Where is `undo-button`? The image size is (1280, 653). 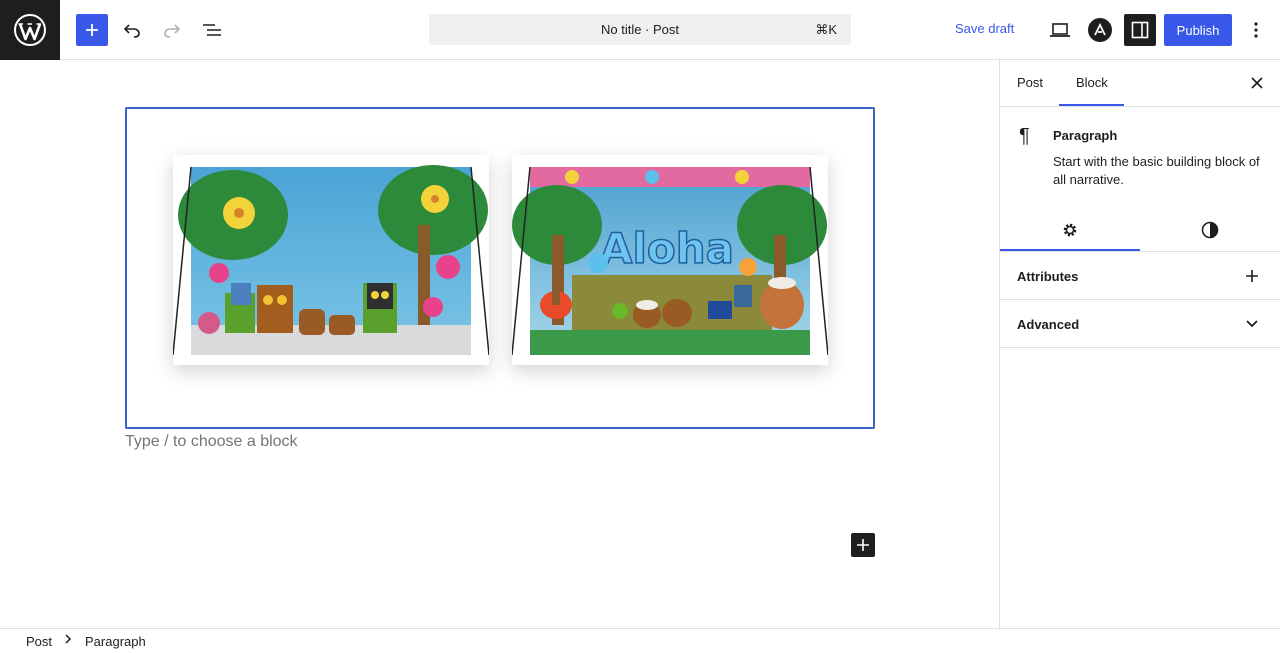
undo-button is located at coordinates (132, 30).